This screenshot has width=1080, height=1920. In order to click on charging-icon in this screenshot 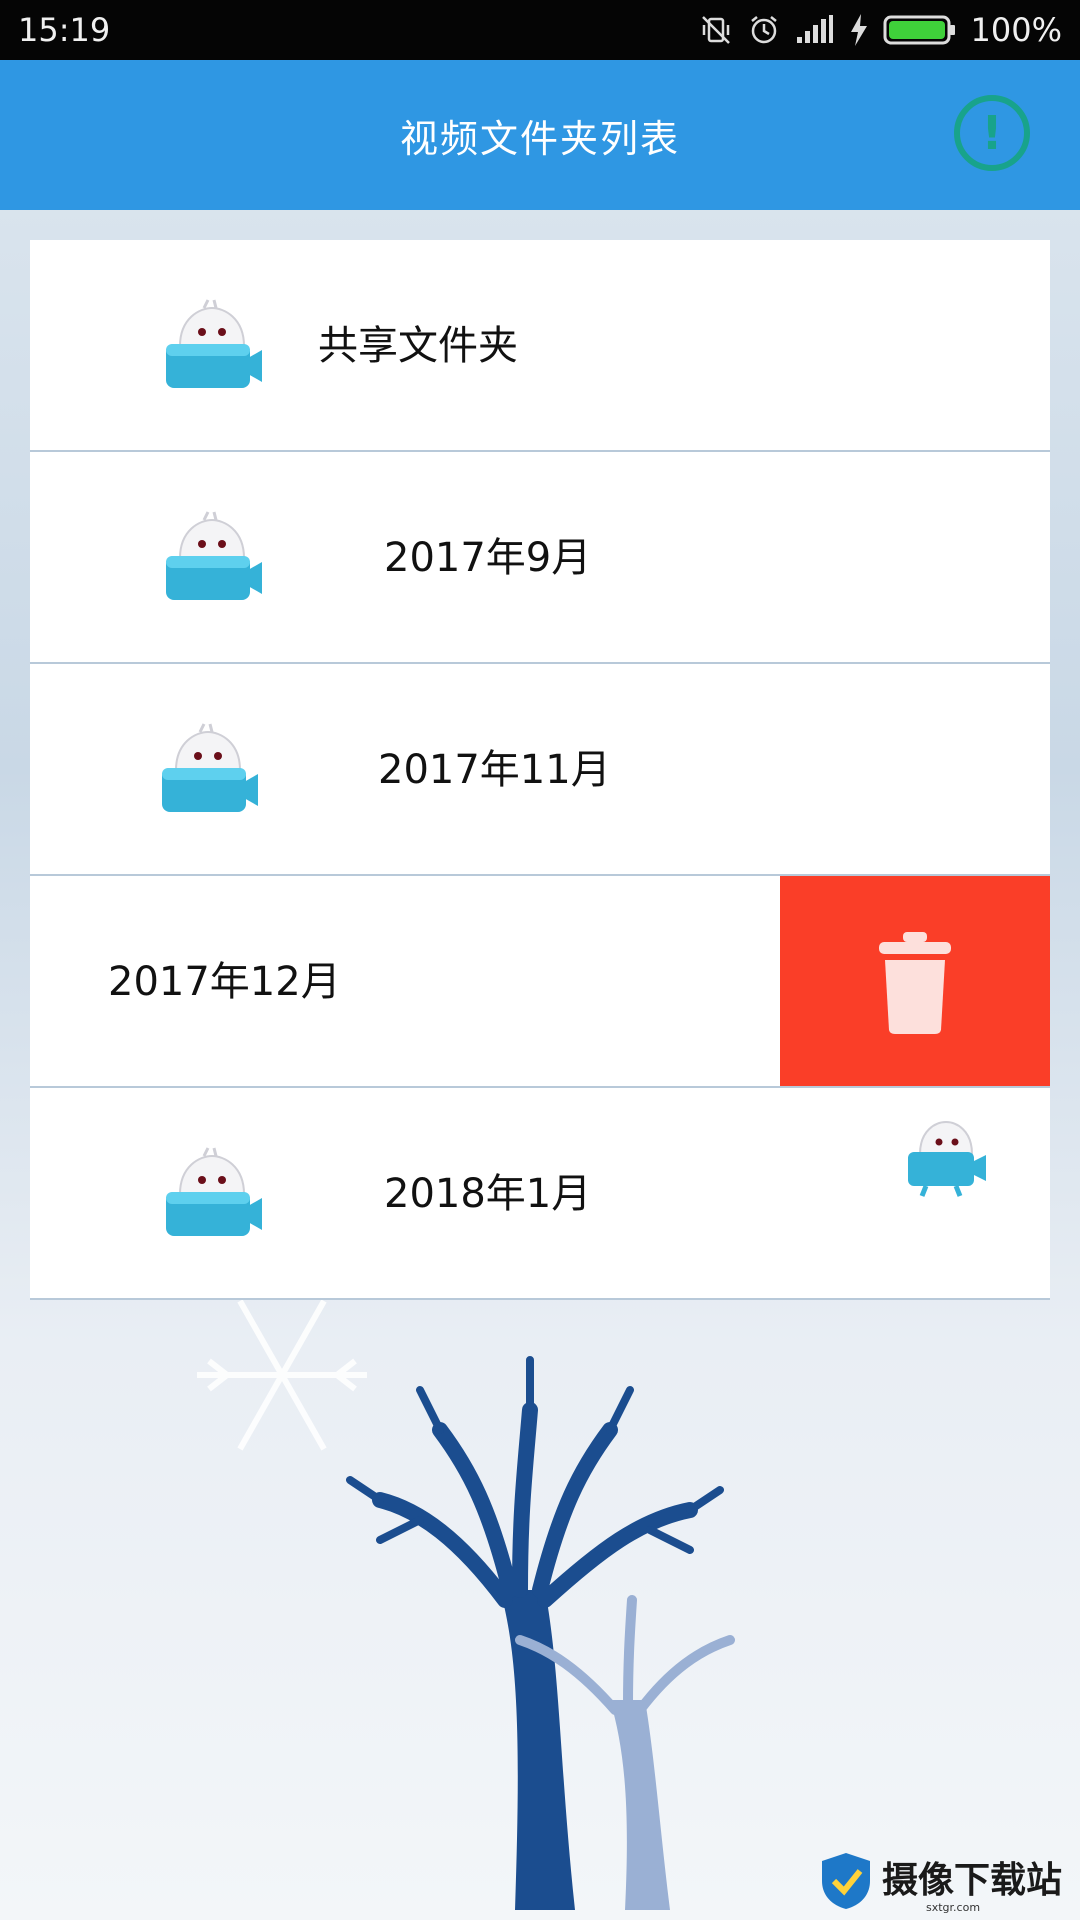, I will do `click(858, 30)`.